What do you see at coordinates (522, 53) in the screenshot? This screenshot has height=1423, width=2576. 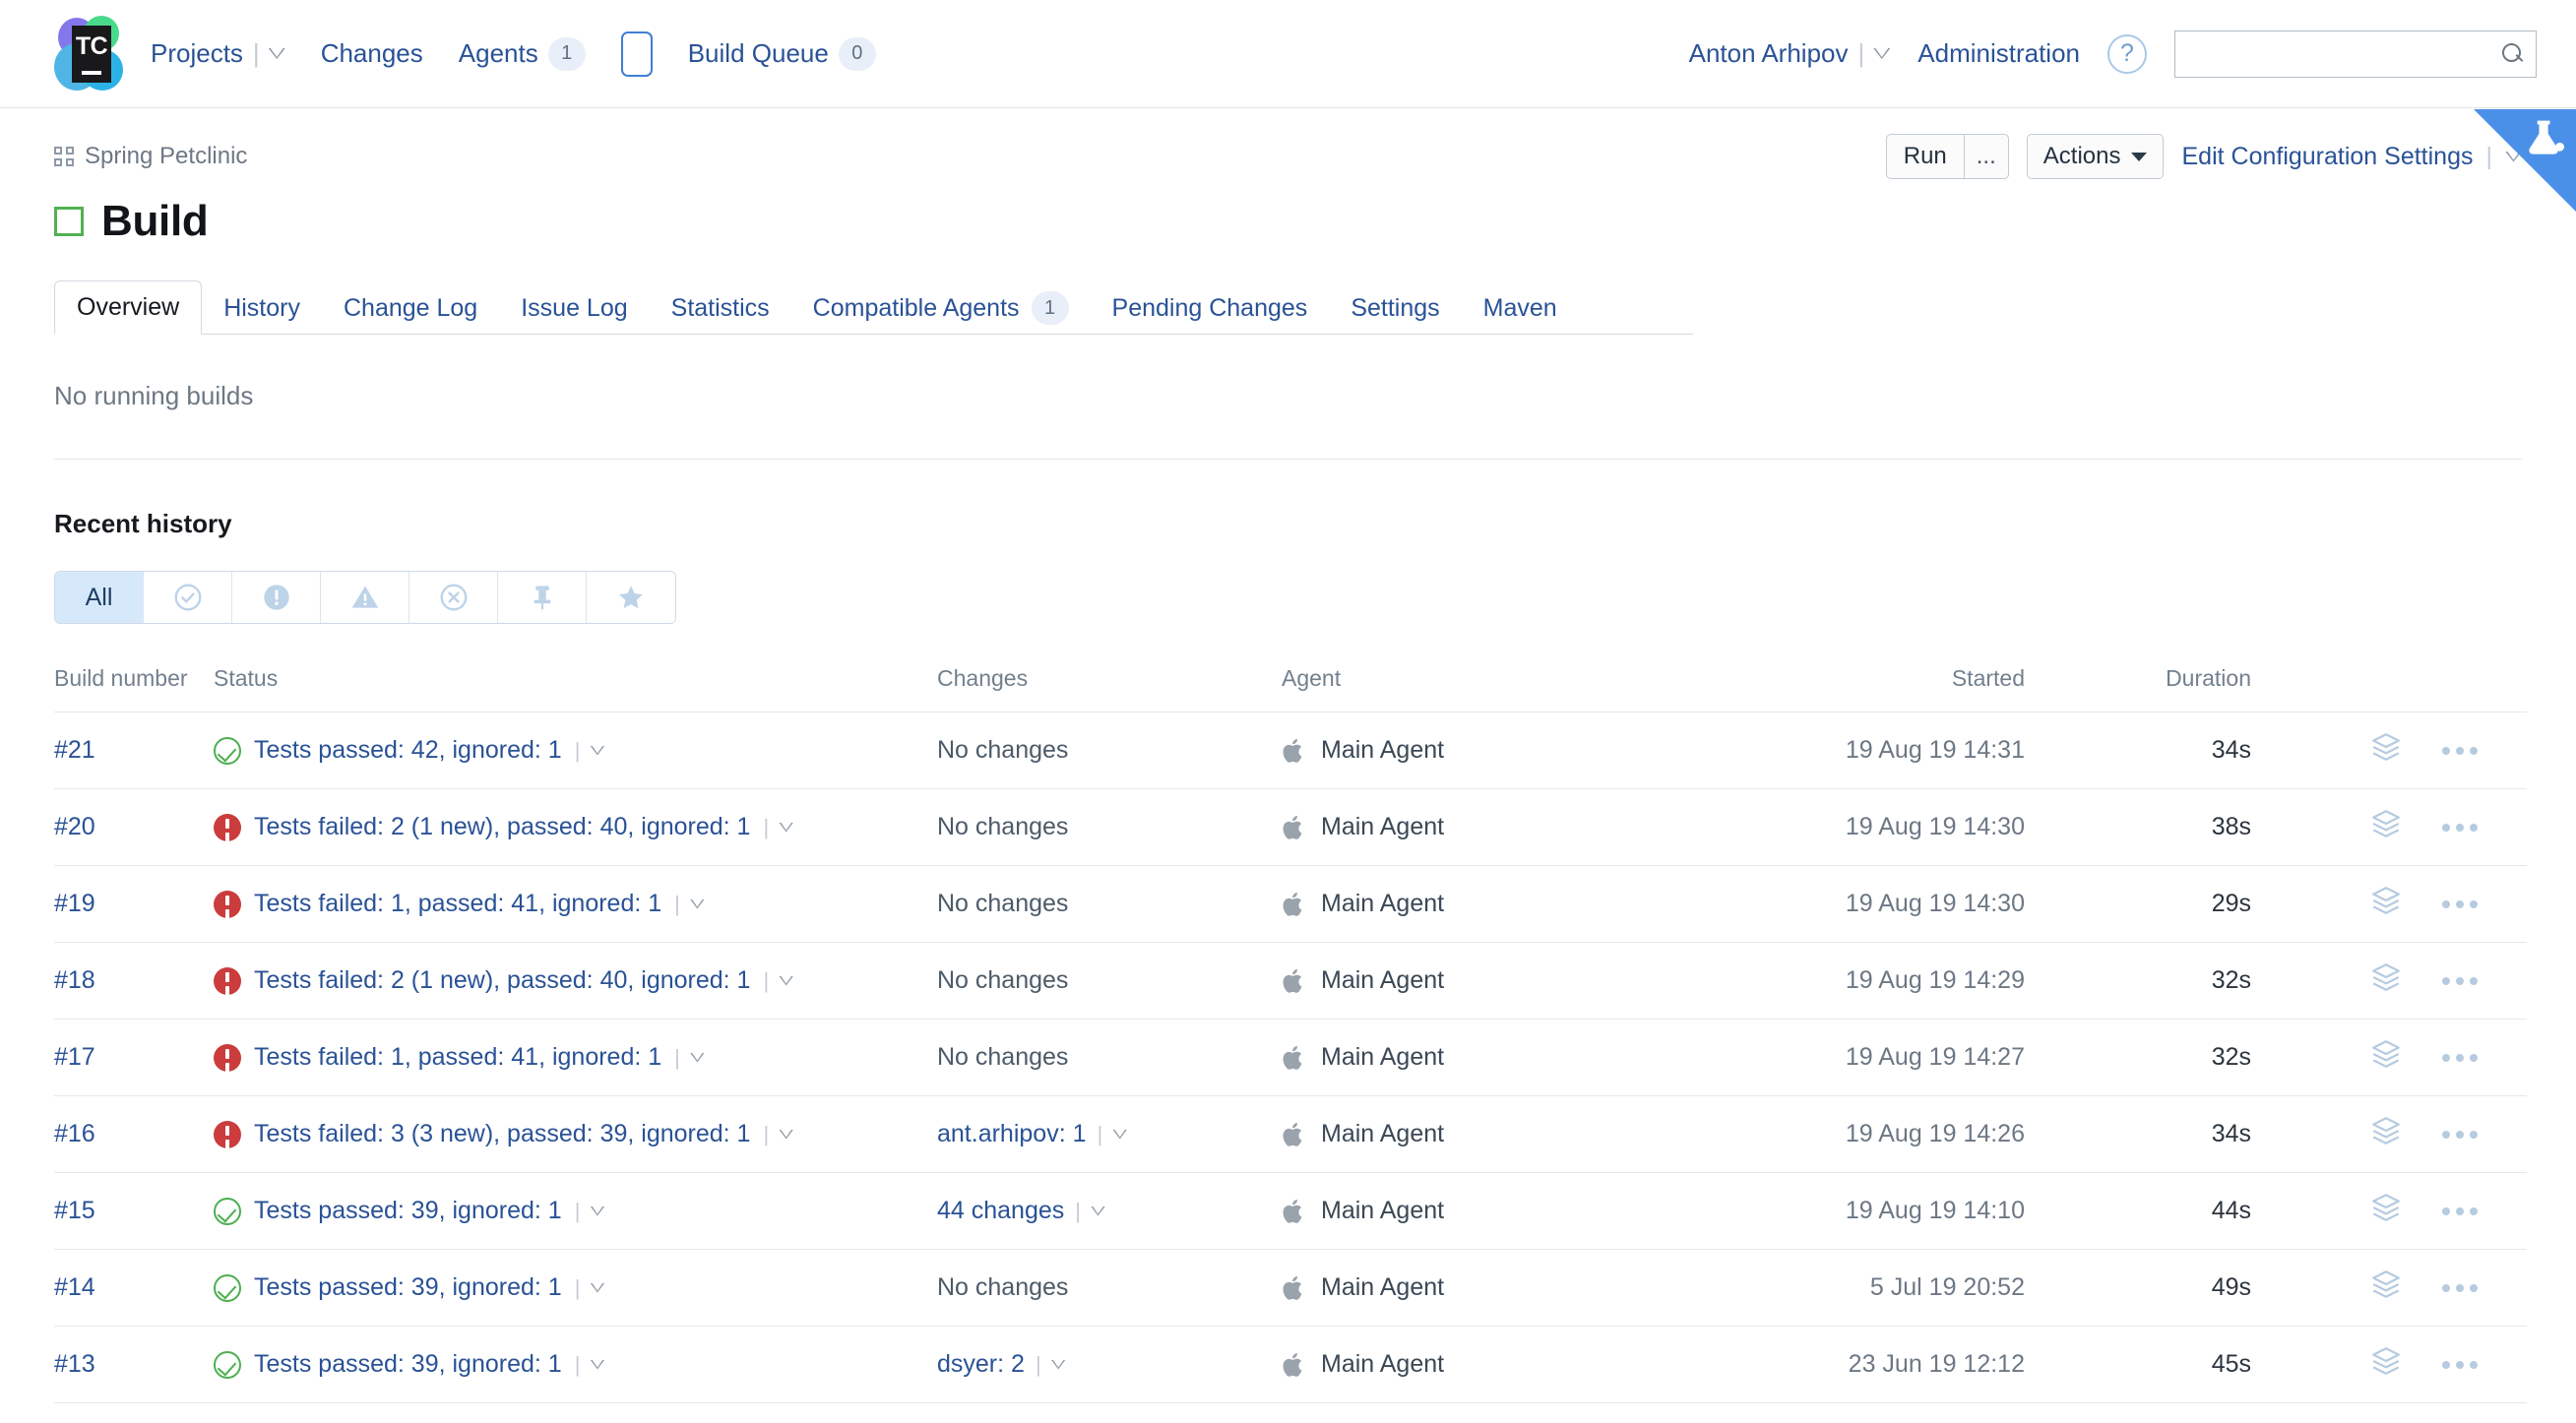 I see `nav-item-agents: Agents 1` at bounding box center [522, 53].